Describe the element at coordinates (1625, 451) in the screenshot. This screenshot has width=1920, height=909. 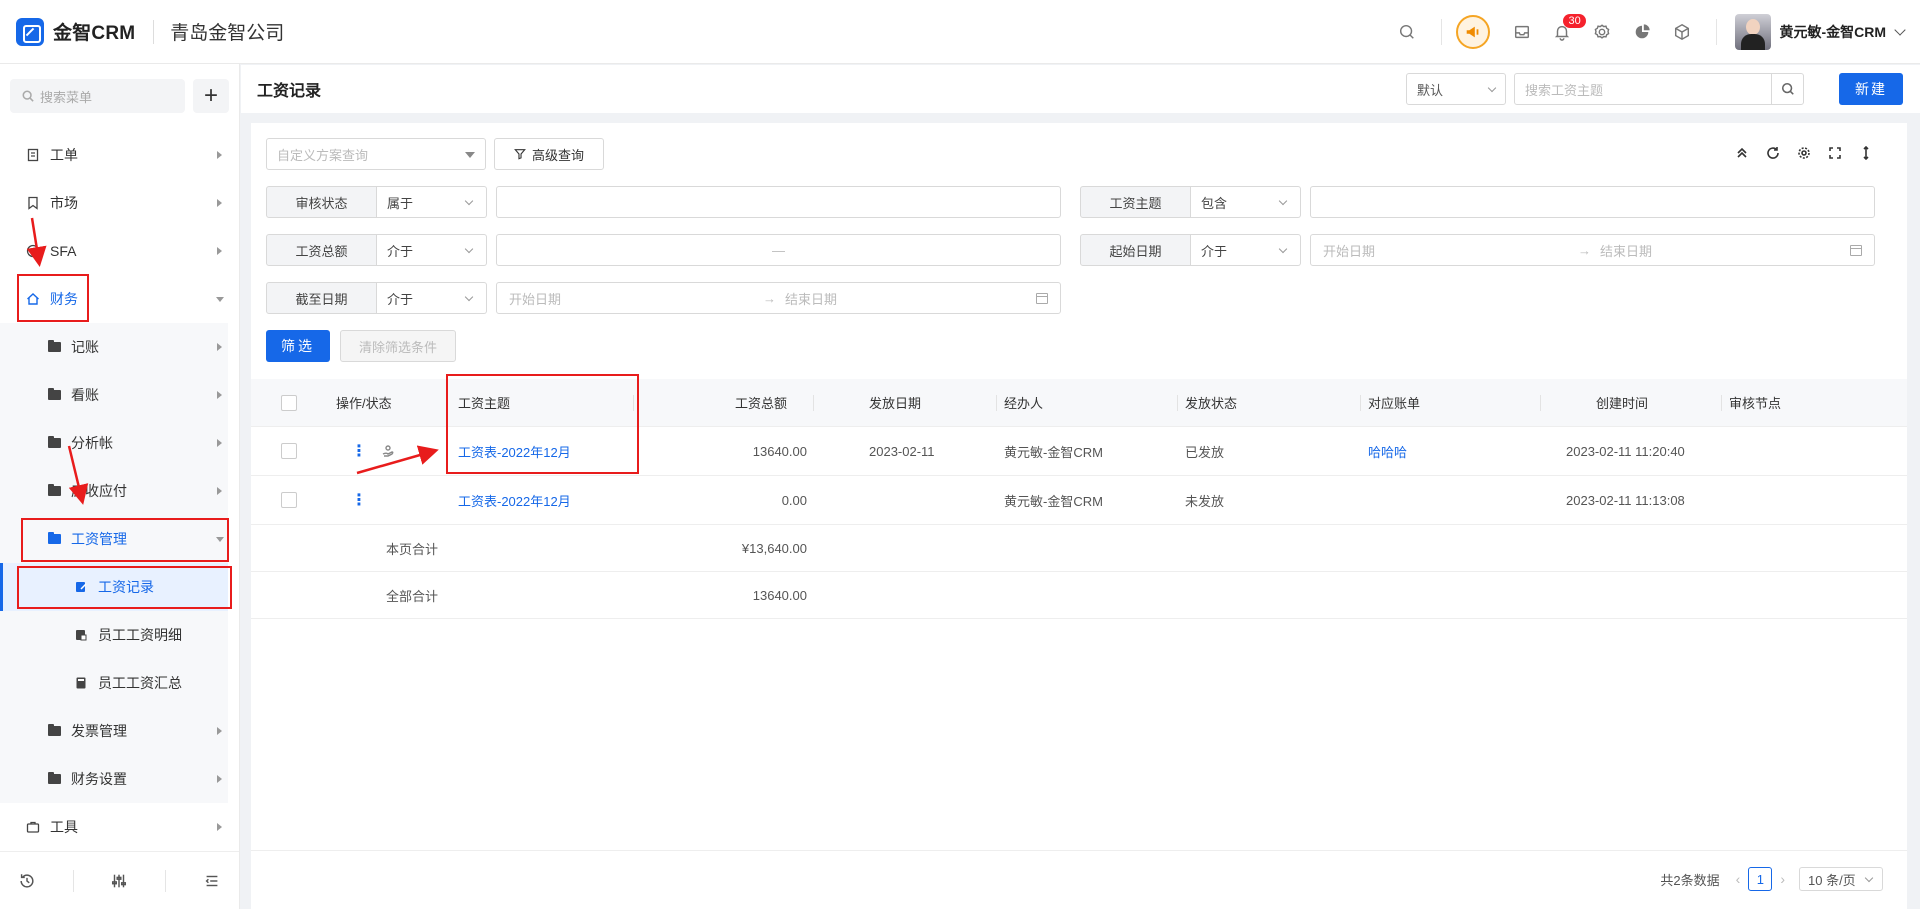
I see `created-time: 2023-02-11 11:20:40` at that location.